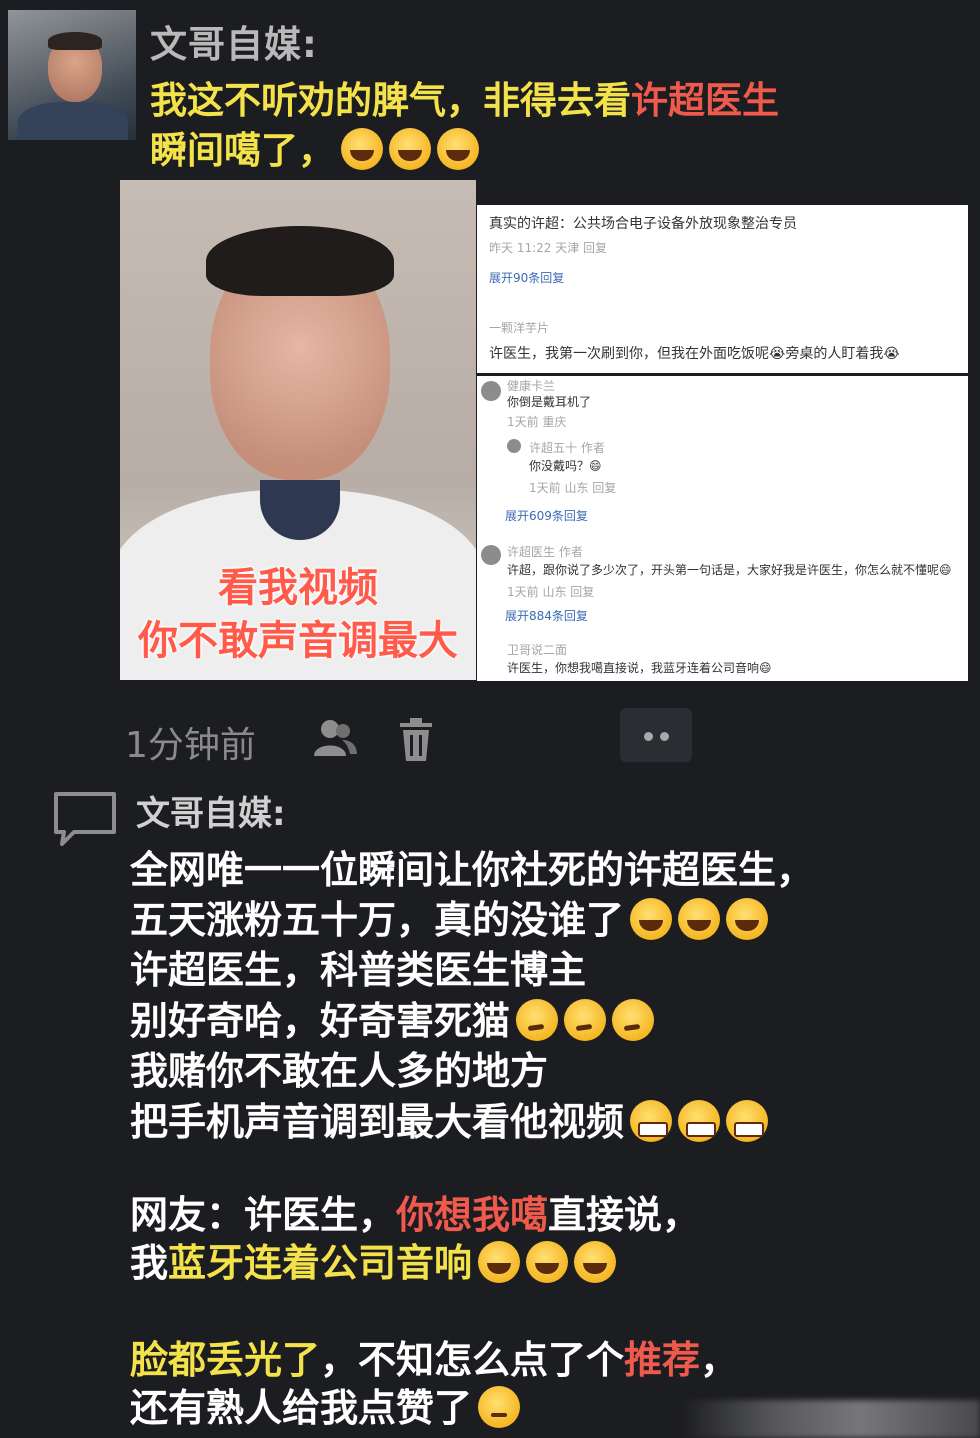 The height and width of the screenshot is (1438, 980). Describe the element at coordinates (531, 386) in the screenshot. I see `comment-user: 健康卡兰` at that location.